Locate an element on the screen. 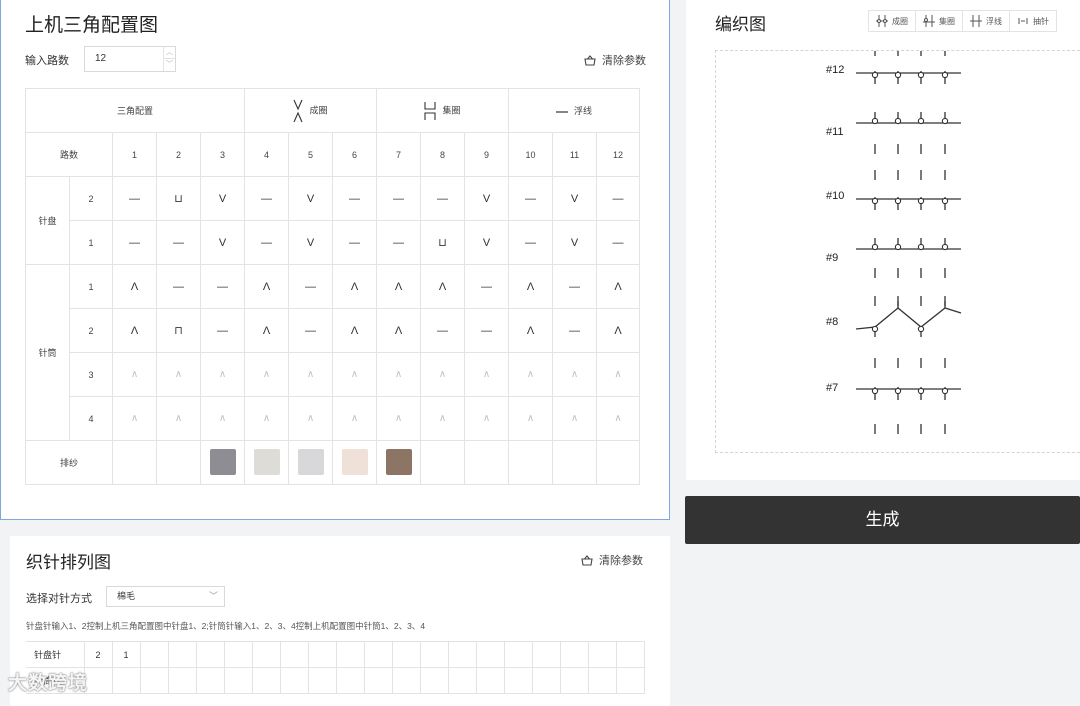 The width and height of the screenshot is (1080, 706). route-count-input: 12 ︿ ﹀ is located at coordinates (130, 59).